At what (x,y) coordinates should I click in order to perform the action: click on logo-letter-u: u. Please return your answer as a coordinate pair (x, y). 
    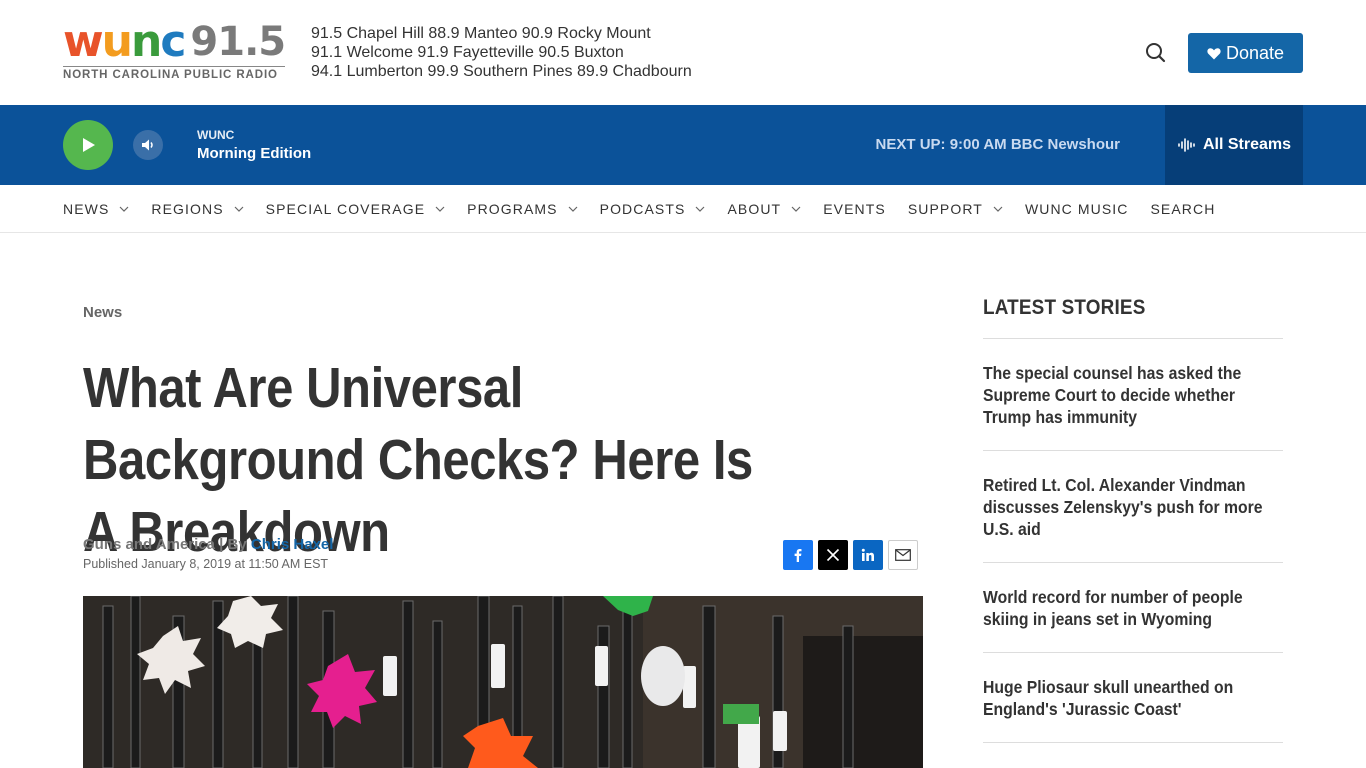
    Looking at the image, I should click on (117, 41).